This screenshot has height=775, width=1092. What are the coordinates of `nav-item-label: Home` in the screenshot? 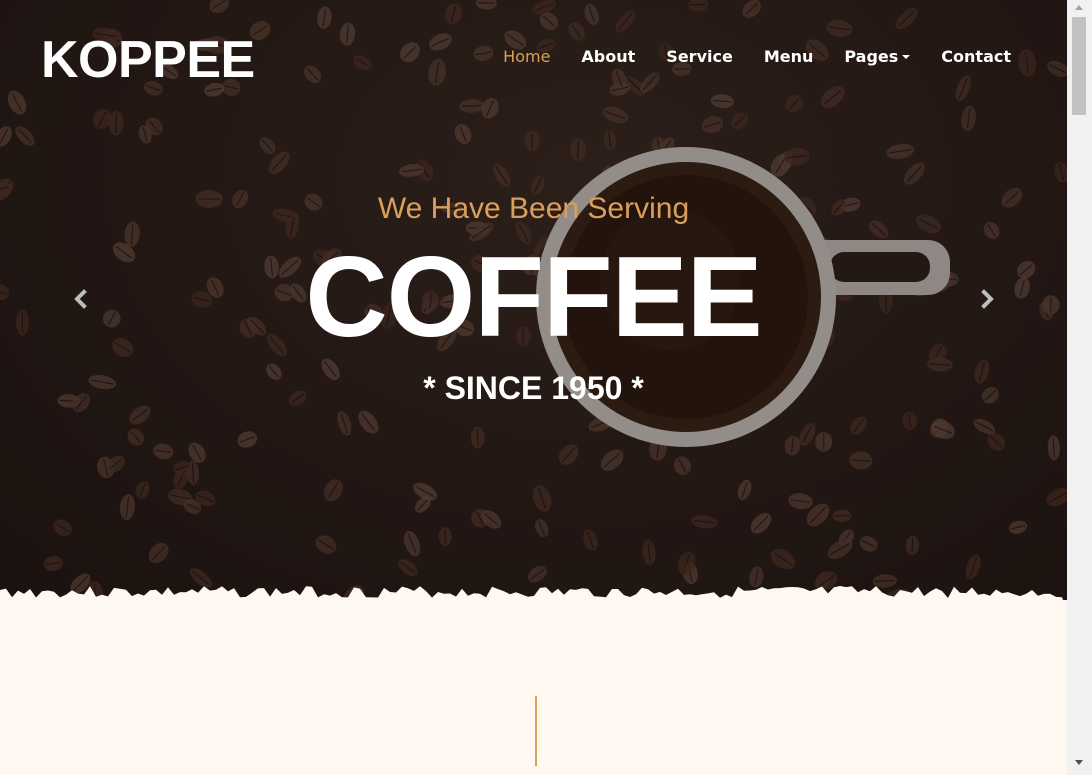 It's located at (527, 56).